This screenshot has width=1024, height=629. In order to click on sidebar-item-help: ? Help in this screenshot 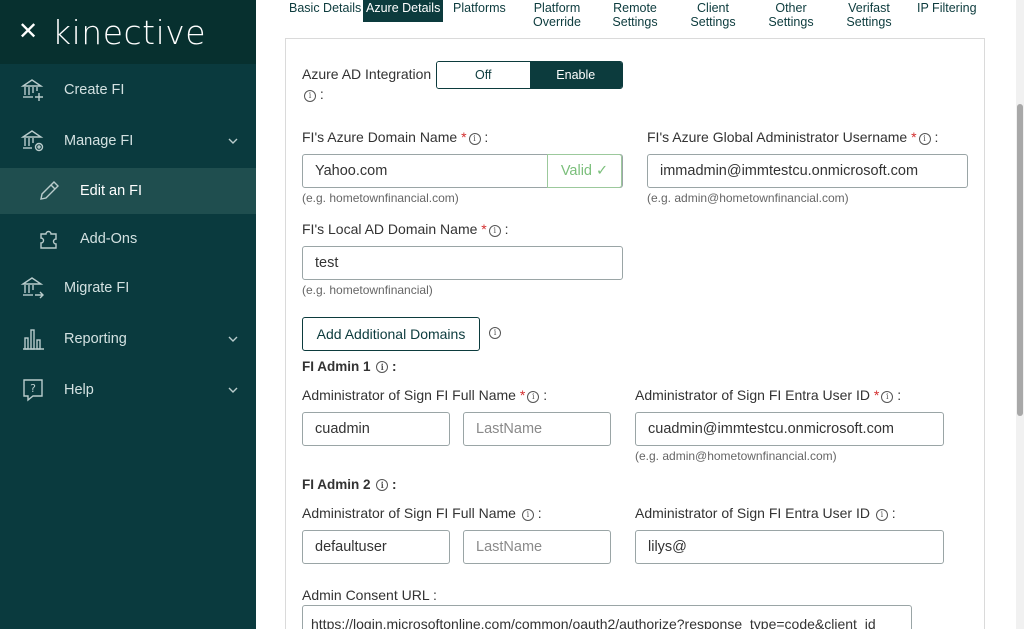, I will do `click(128, 390)`.